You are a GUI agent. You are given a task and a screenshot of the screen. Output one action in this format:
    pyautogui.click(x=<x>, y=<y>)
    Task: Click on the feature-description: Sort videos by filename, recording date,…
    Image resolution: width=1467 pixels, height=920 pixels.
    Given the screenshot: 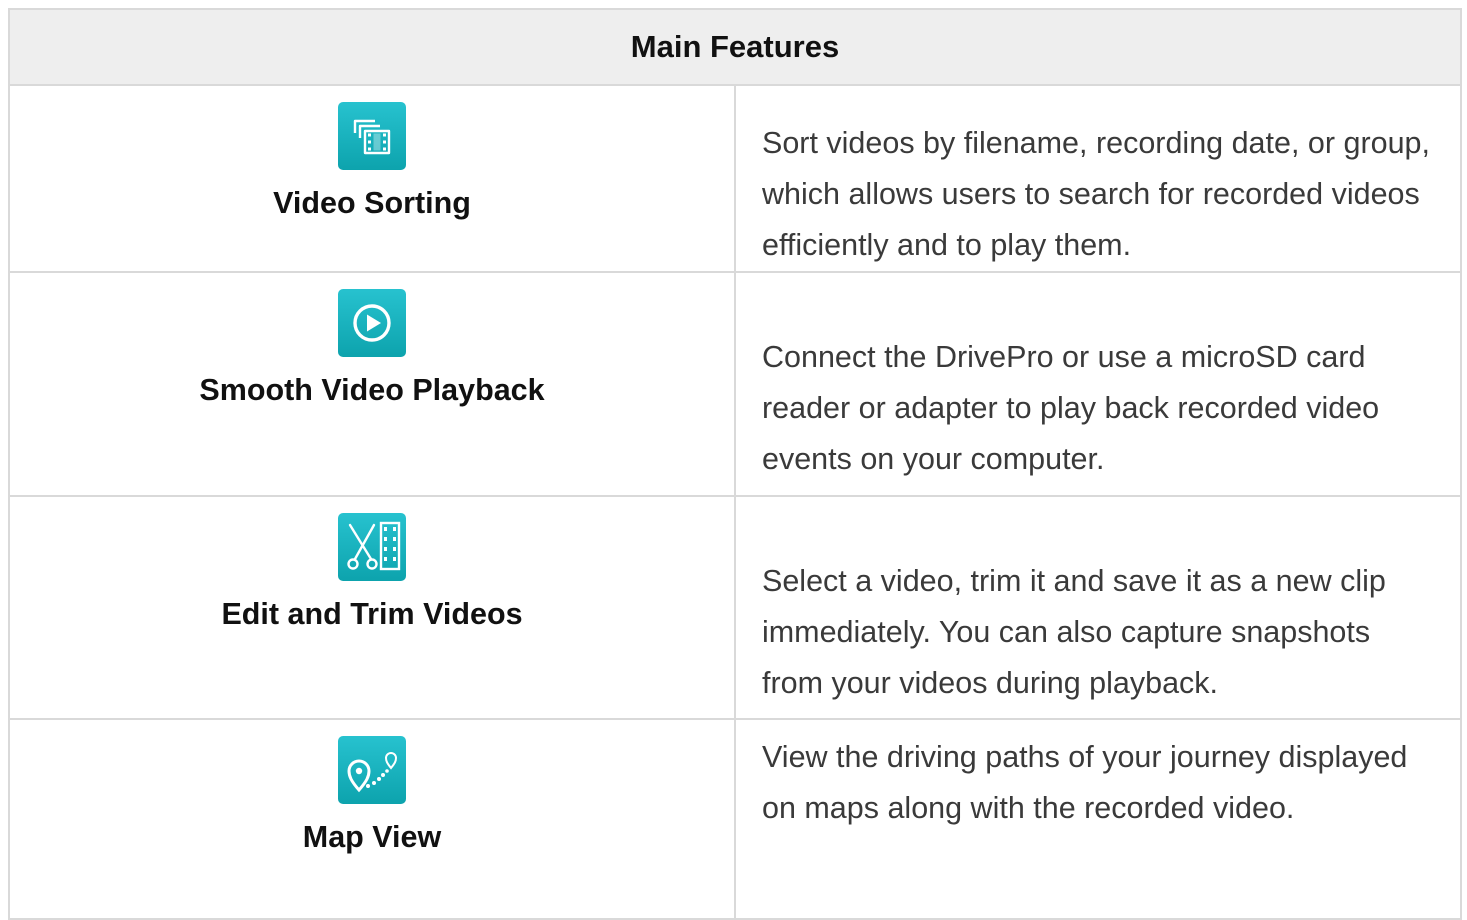 What is the action you would take?
    pyautogui.click(x=1098, y=178)
    